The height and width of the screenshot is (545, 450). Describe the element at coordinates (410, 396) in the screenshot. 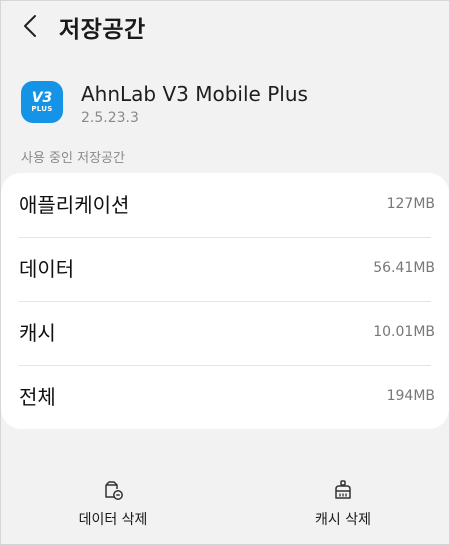

I see `storage-row-value: 194MB` at that location.